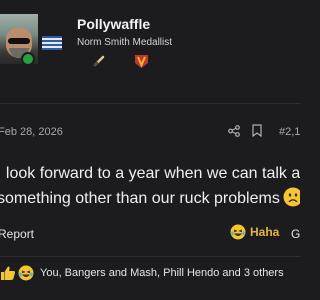 The image size is (320, 300). Describe the element at coordinates (265, 232) in the screenshot. I see `haha-label: Haha` at that location.